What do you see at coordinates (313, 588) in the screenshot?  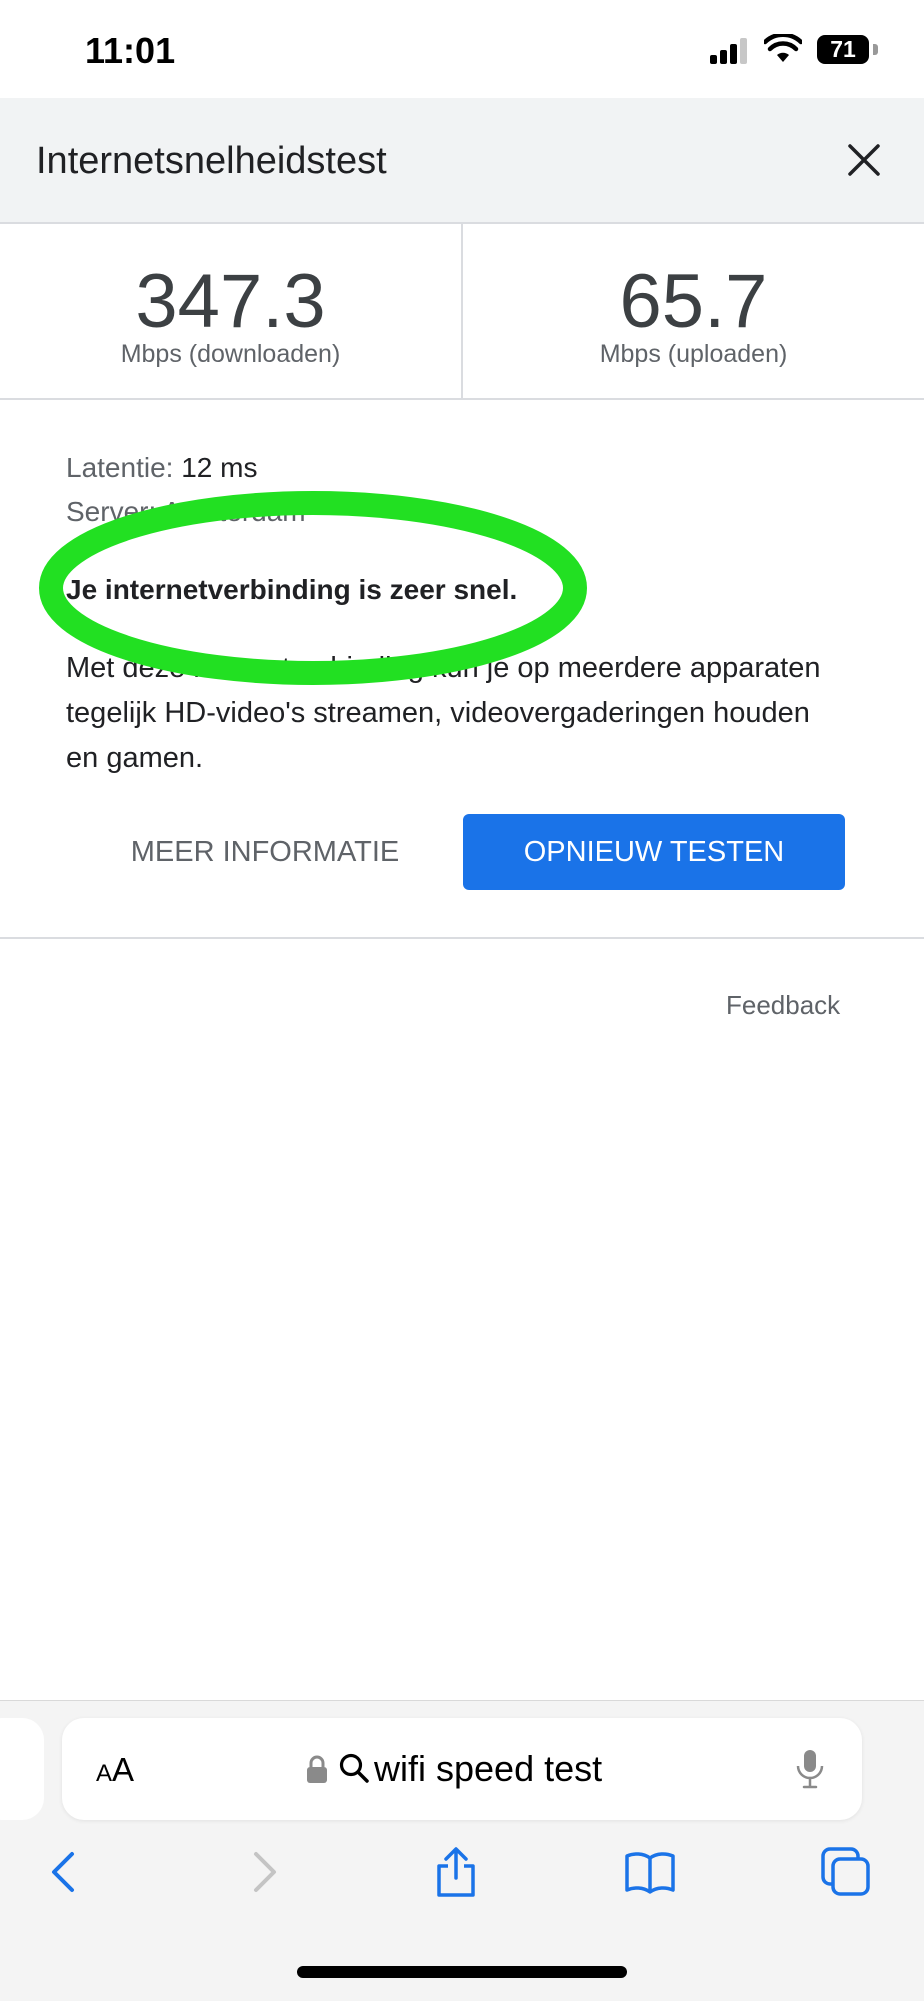 I see `highlight-circle-annotation` at bounding box center [313, 588].